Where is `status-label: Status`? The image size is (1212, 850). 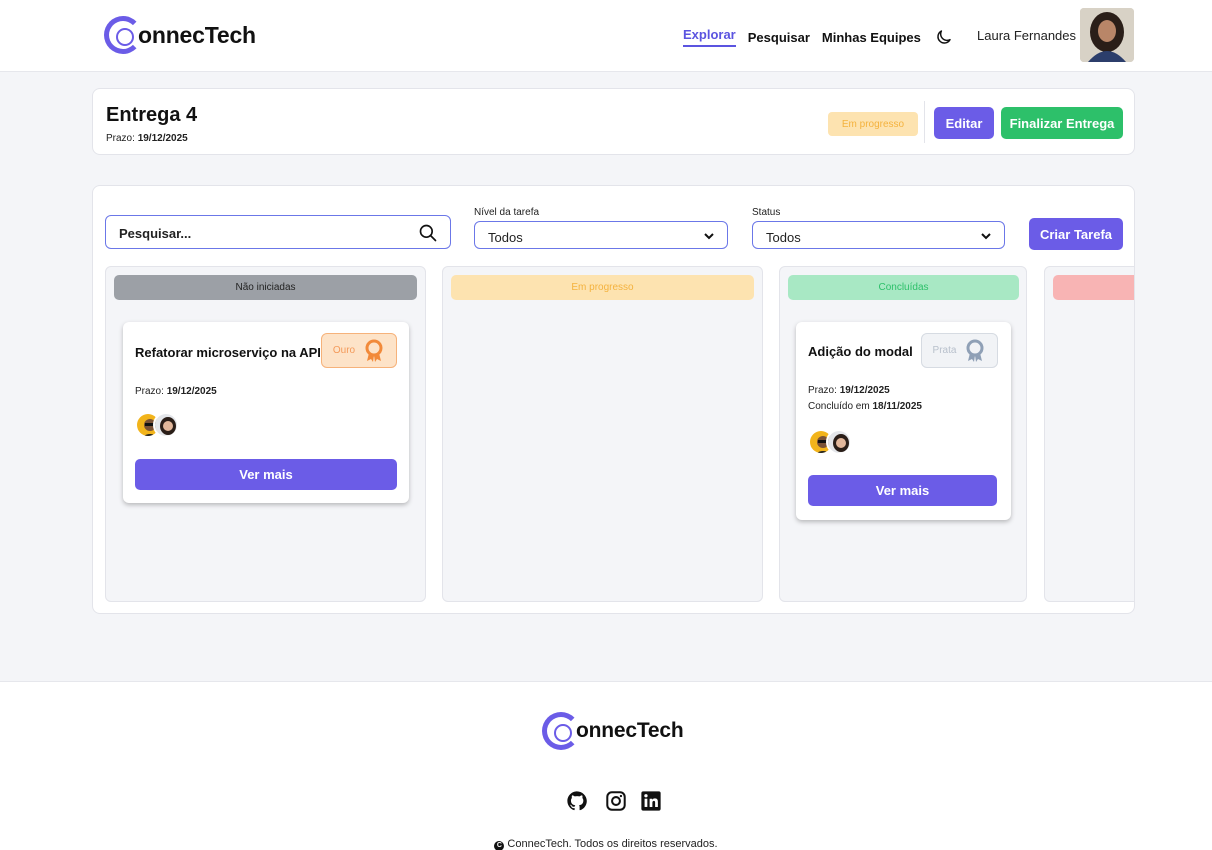
status-label: Status is located at coordinates (766, 212).